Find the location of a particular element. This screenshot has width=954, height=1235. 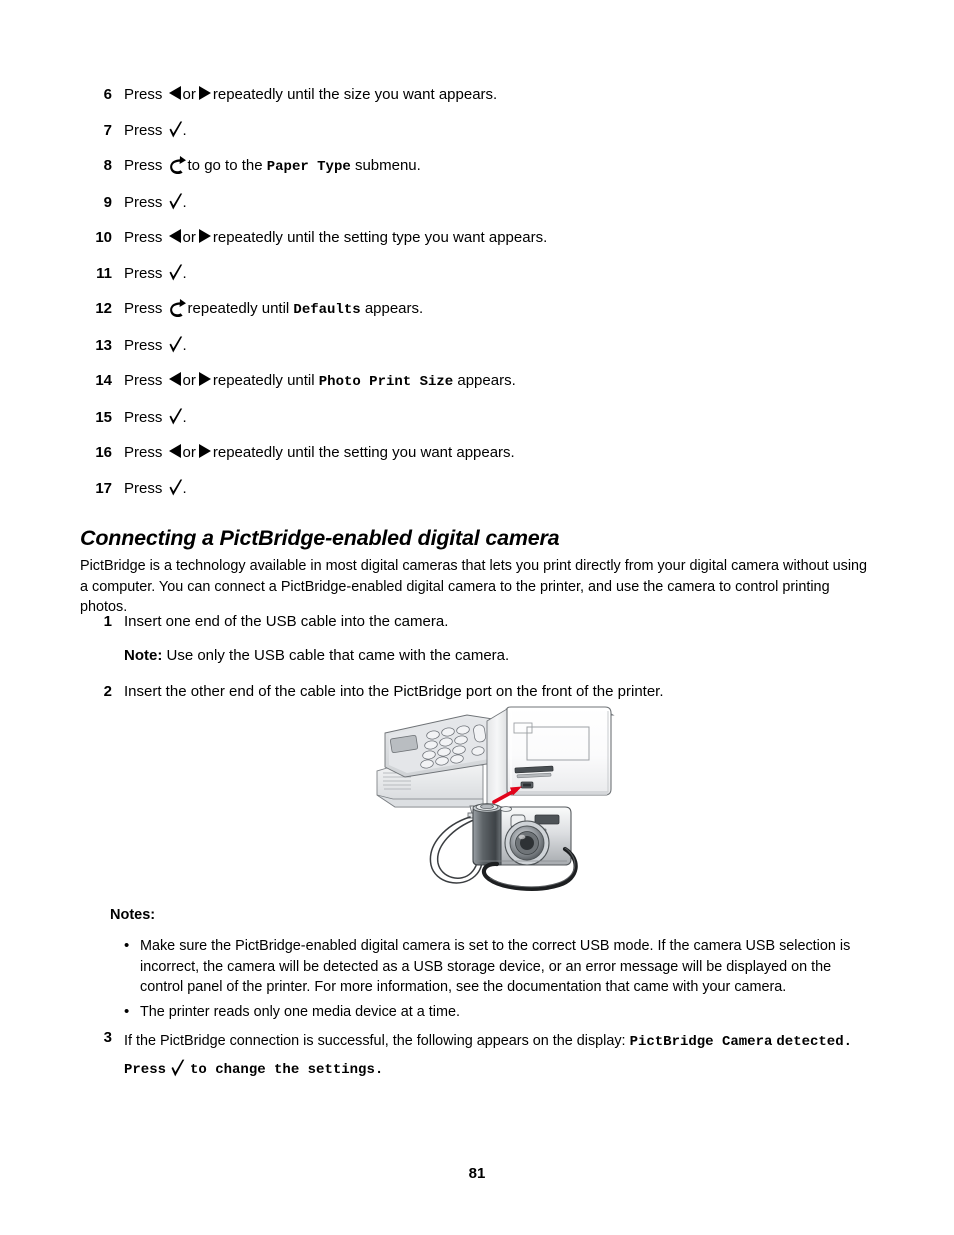

step-number: 9 is located at coordinates (107, 202).